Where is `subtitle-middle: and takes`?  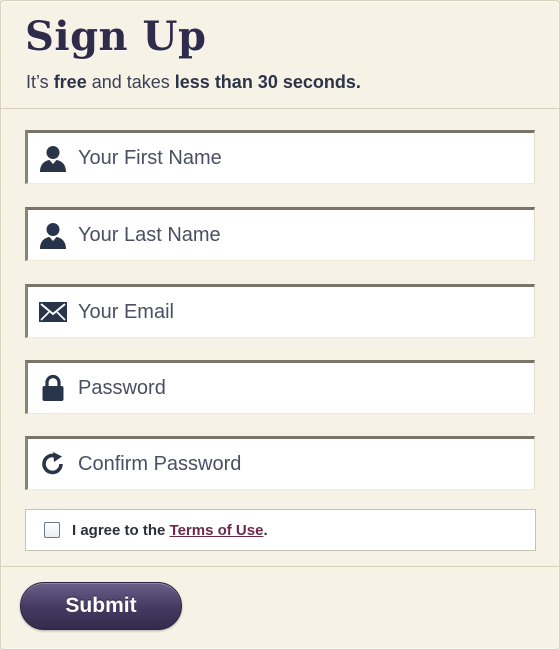
subtitle-middle: and takes is located at coordinates (130, 82).